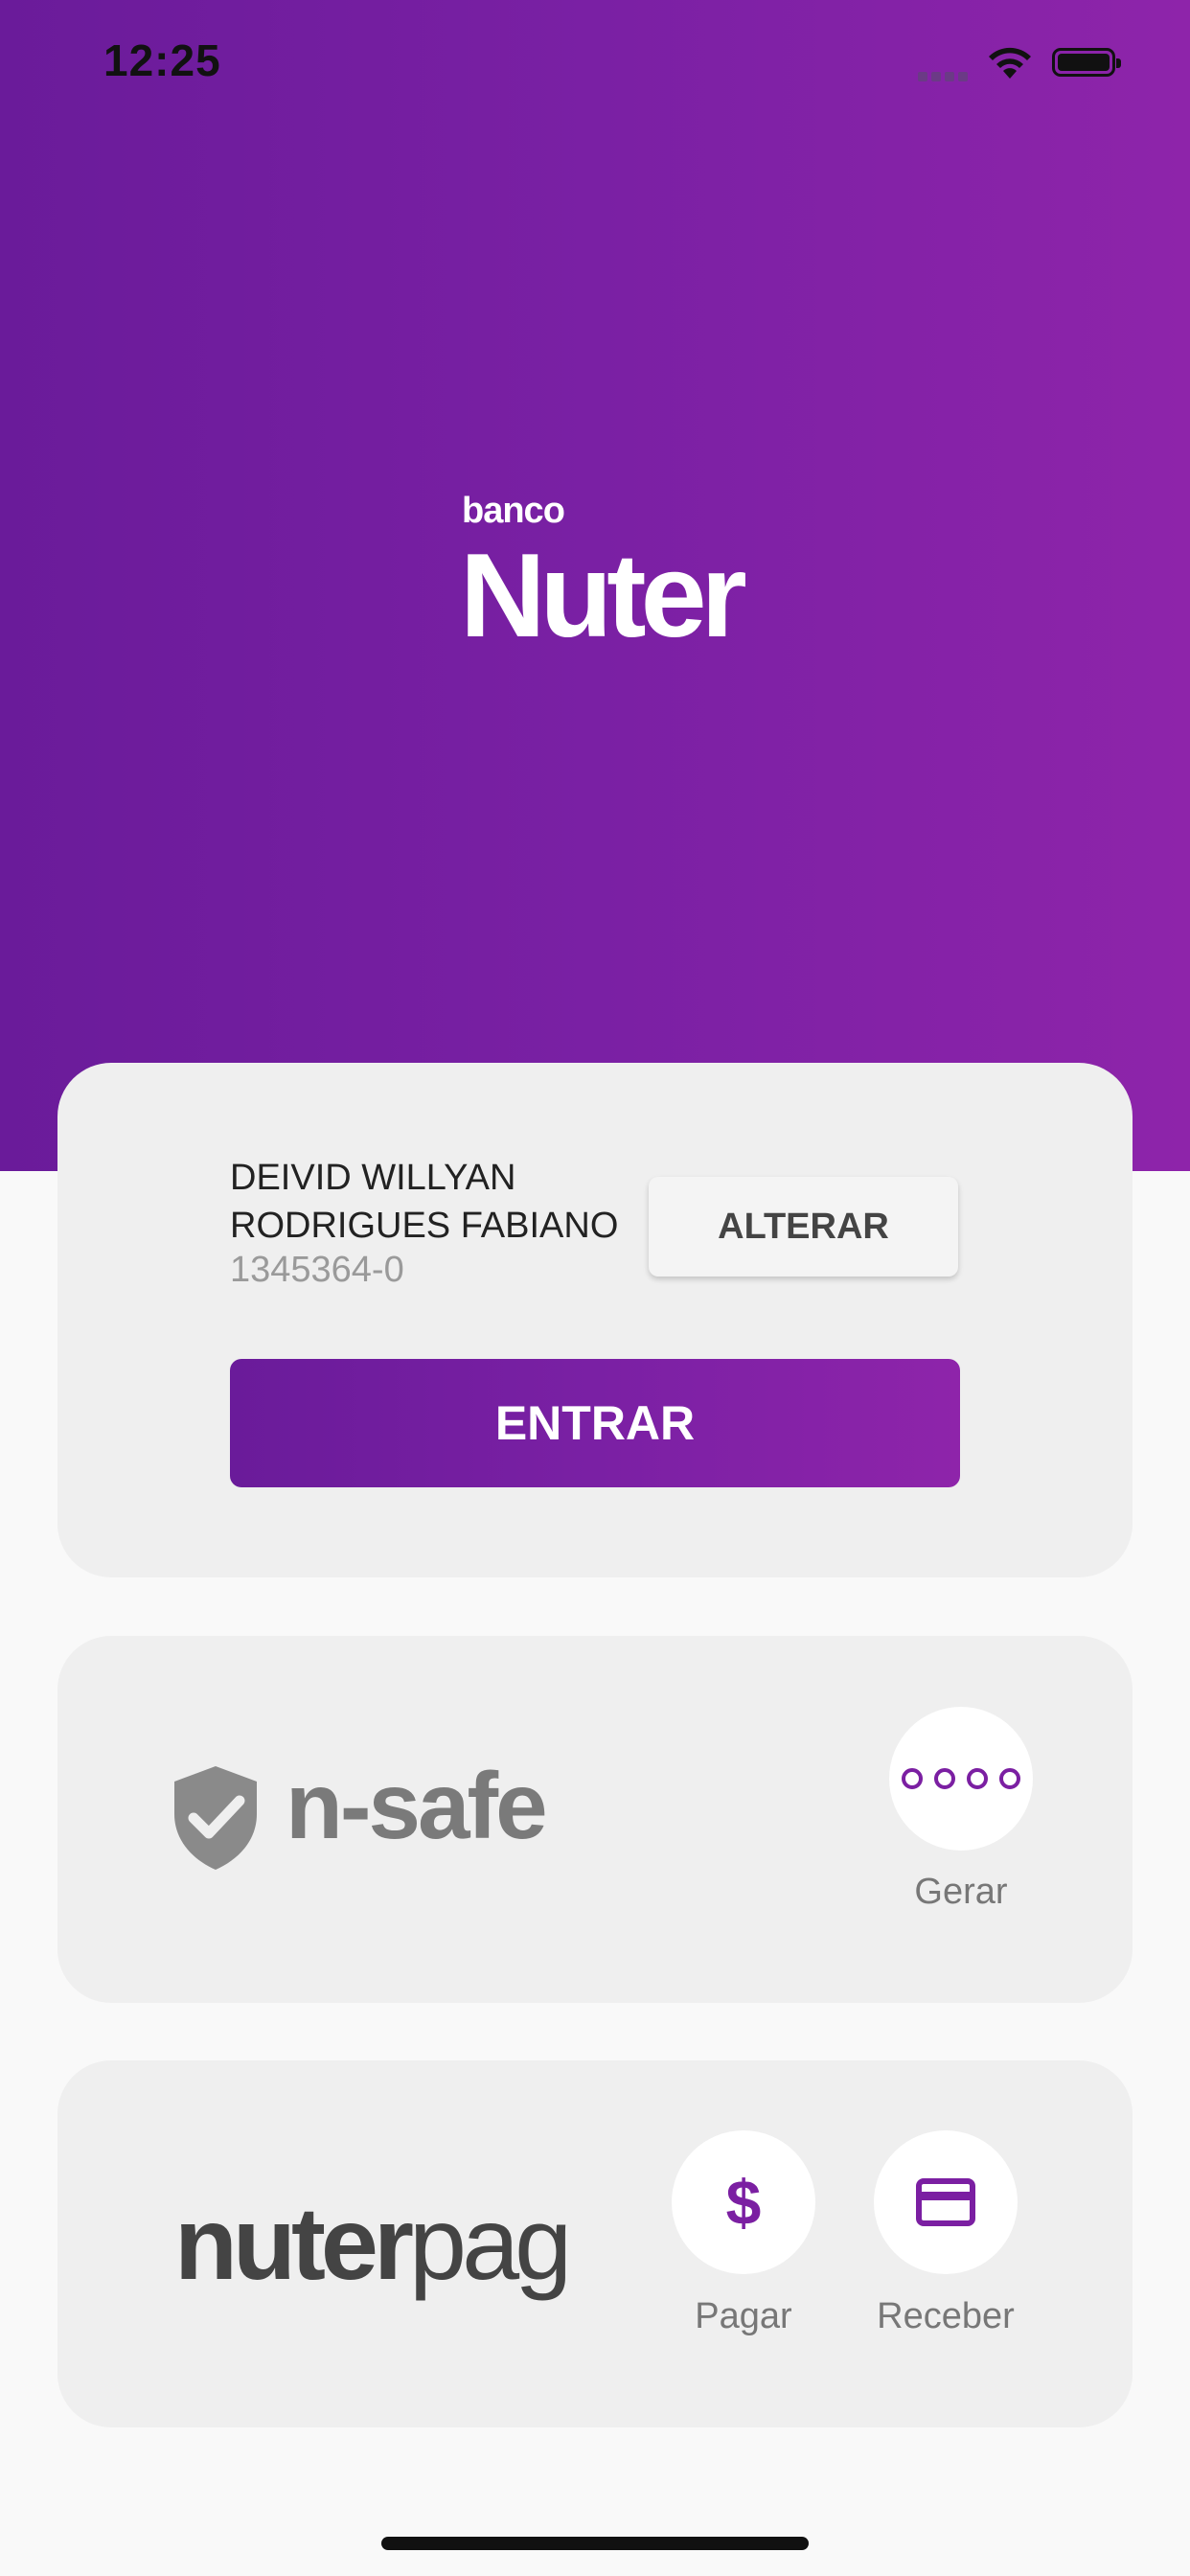 Image resolution: width=1190 pixels, height=2576 pixels. What do you see at coordinates (804, 1226) in the screenshot?
I see `change-account-button: ALTERAR` at bounding box center [804, 1226].